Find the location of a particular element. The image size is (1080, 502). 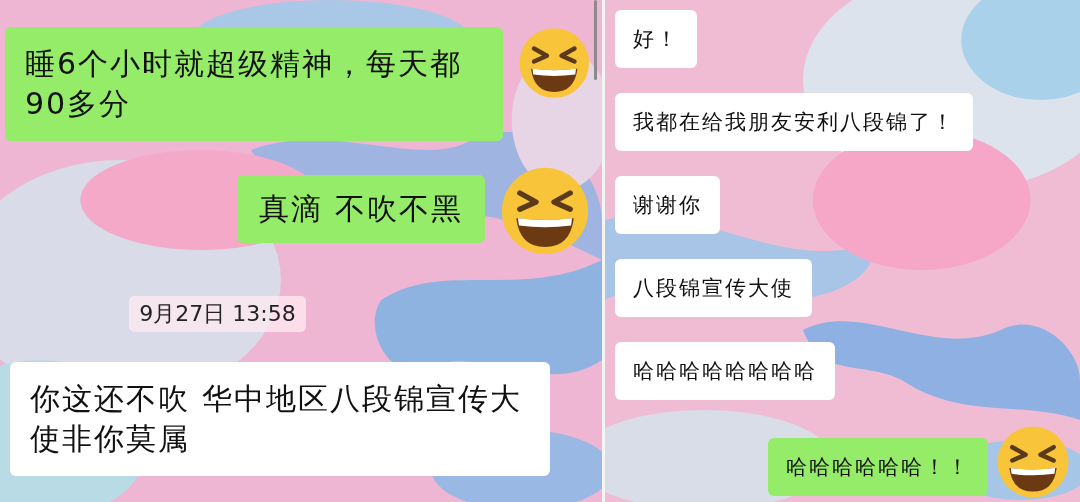

message-bubble: 你这还不吹 华中地区八段锦宣传大使非你莫属 is located at coordinates (280, 419).